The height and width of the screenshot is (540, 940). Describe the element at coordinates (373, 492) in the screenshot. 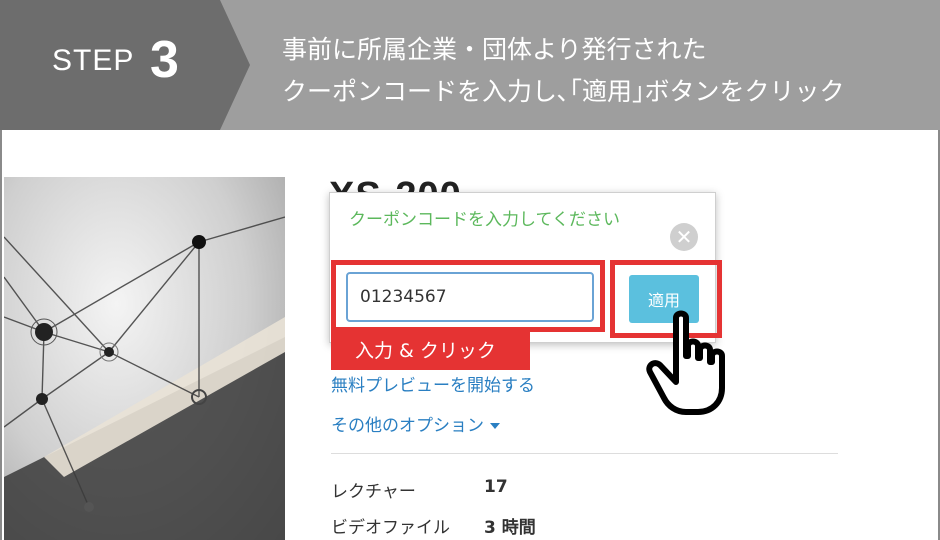

I see `meta-label-lectures: レクチャー` at that location.